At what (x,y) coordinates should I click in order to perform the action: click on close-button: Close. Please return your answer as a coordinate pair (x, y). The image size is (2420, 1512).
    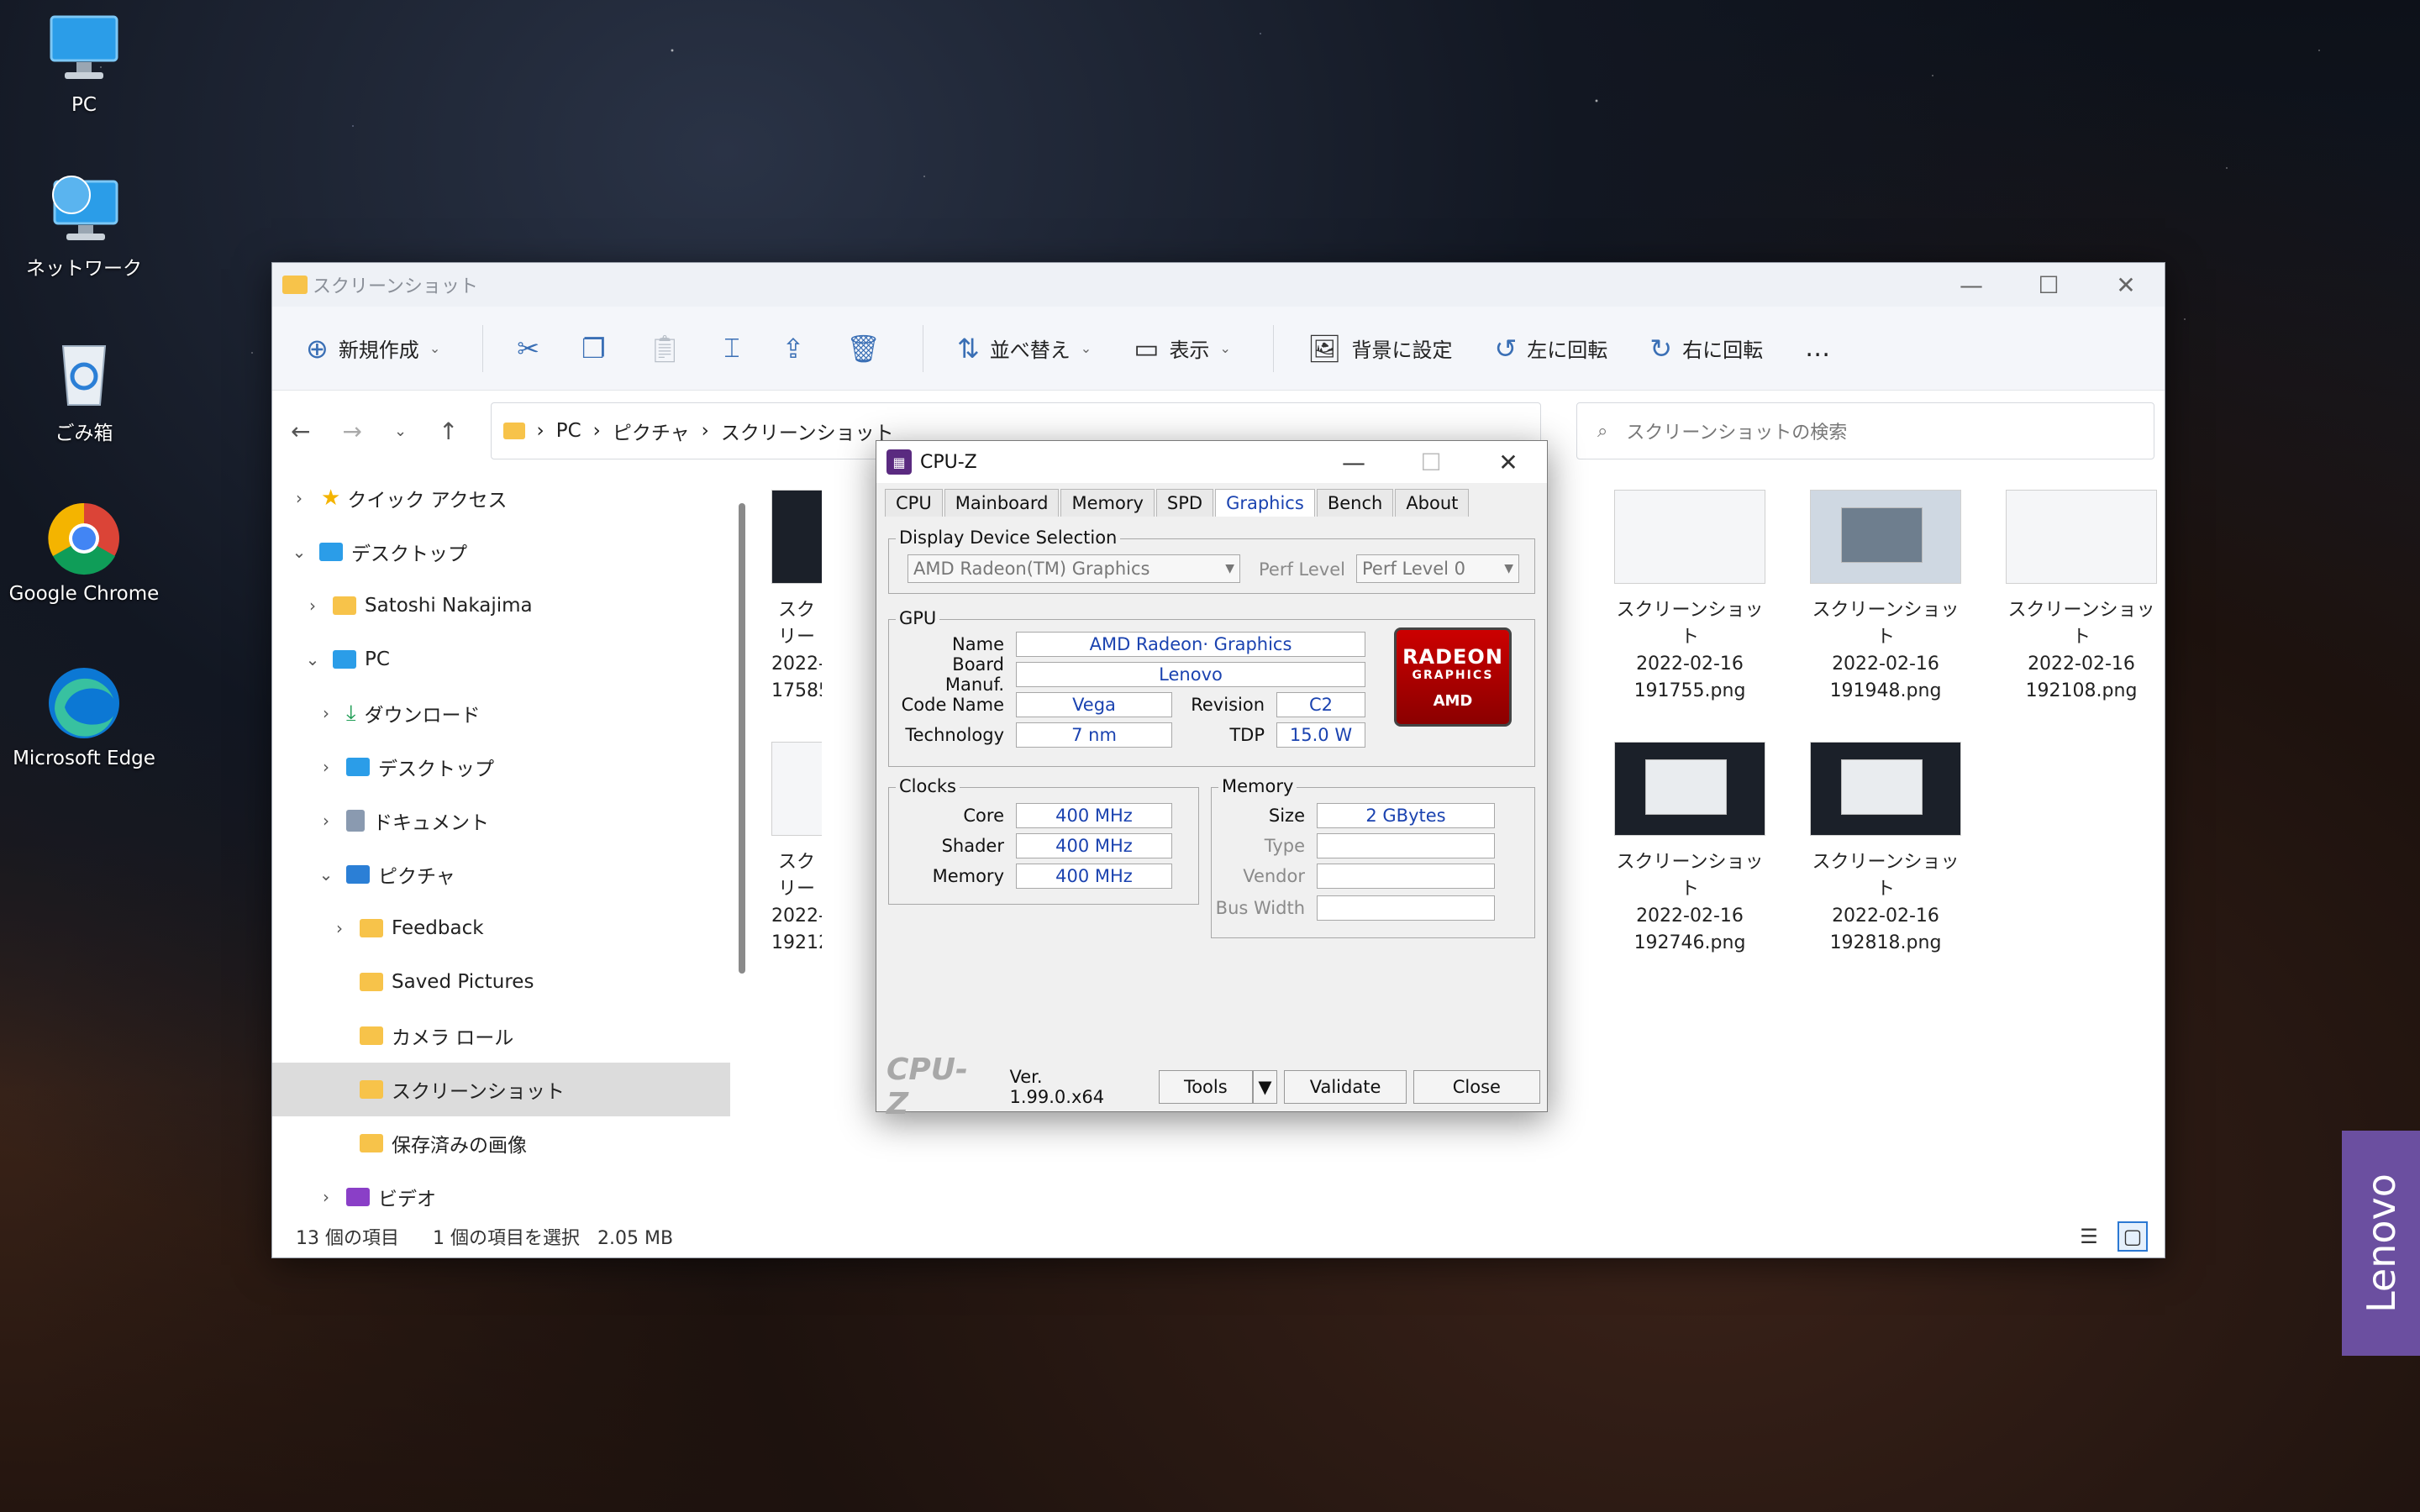
    Looking at the image, I should click on (1476, 1087).